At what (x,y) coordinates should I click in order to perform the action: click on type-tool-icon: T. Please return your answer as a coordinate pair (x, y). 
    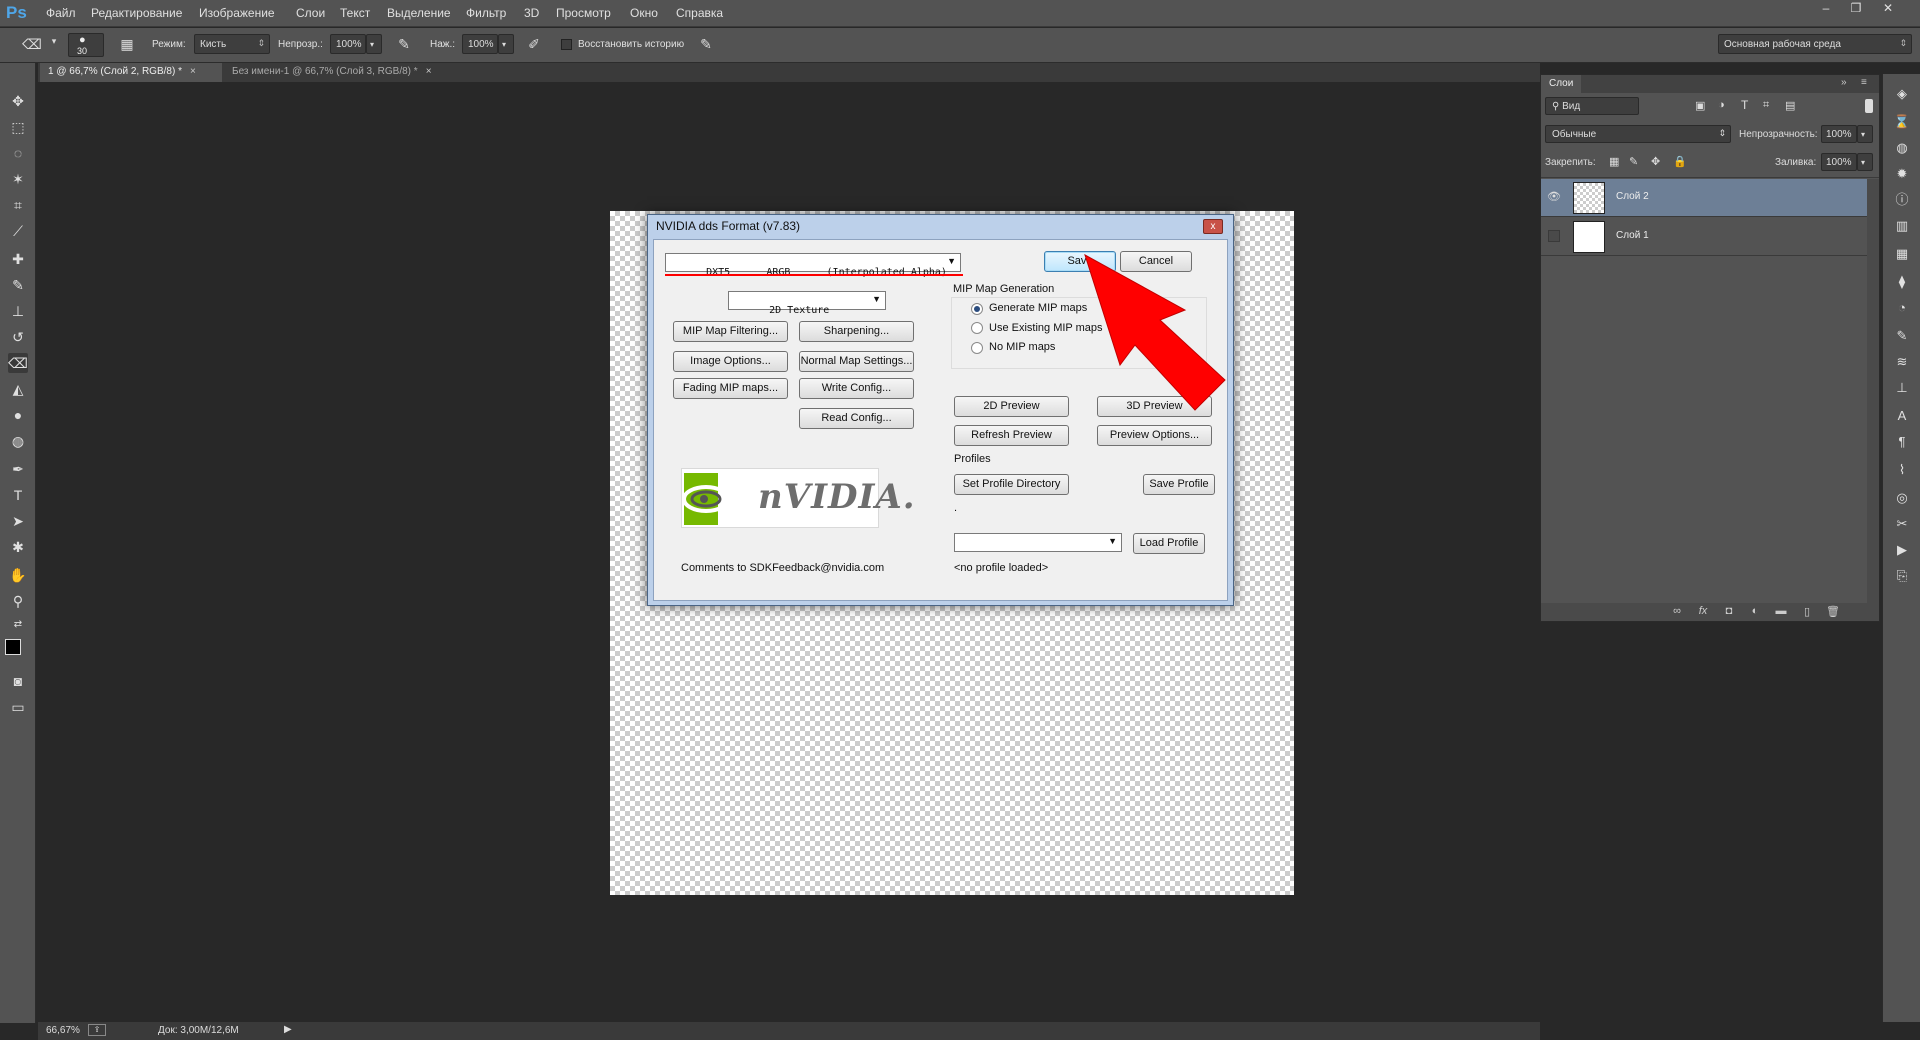
    Looking at the image, I should click on (18, 495).